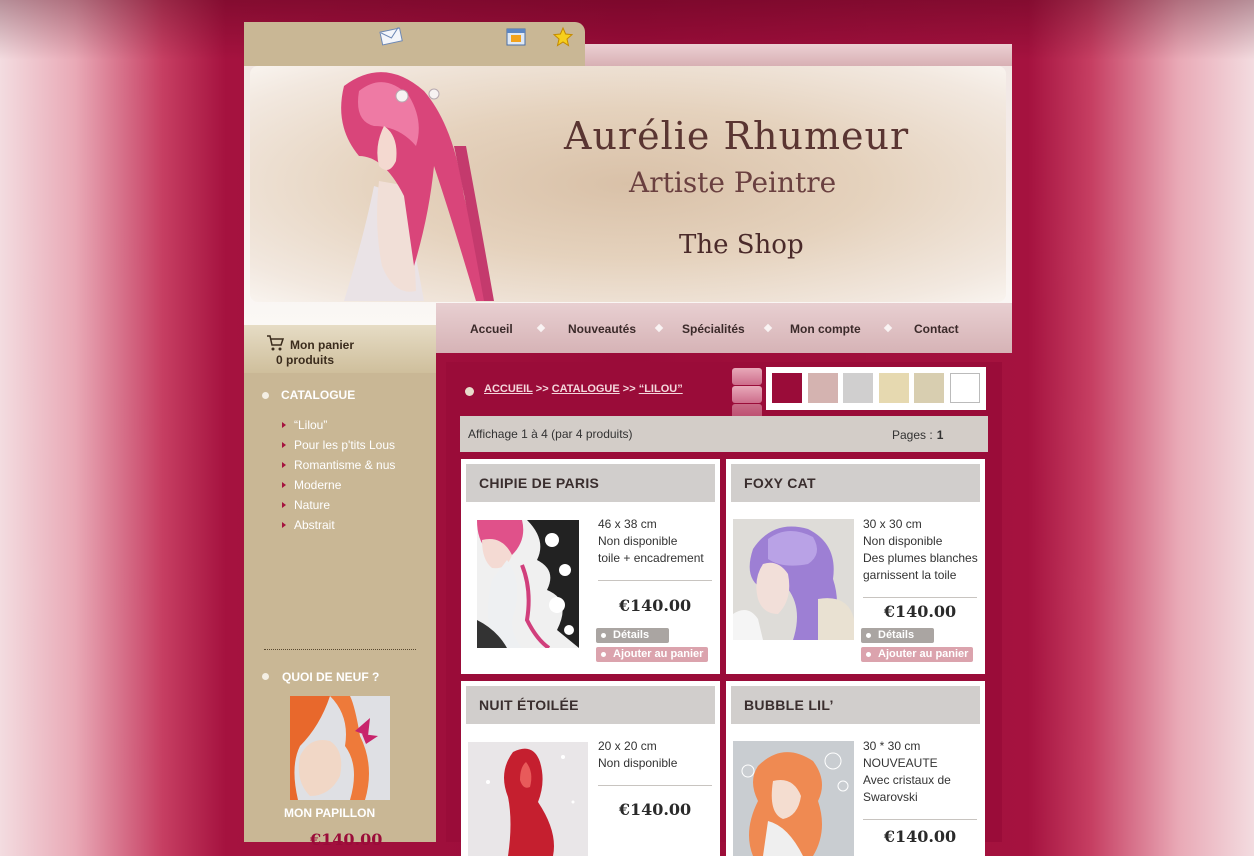 This screenshot has height=856, width=1254. Describe the element at coordinates (733, 182) in the screenshot. I see `banner-subtitle: Artiste Peintre` at that location.